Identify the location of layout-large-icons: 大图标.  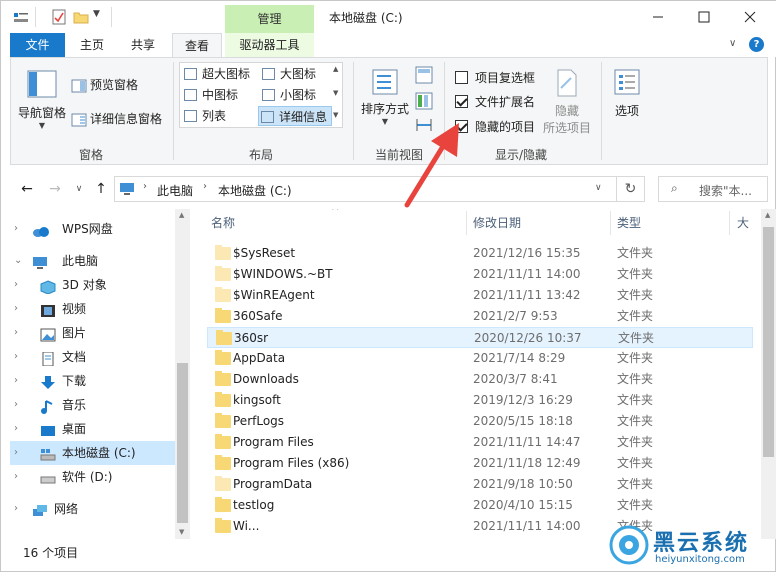
(288, 74).